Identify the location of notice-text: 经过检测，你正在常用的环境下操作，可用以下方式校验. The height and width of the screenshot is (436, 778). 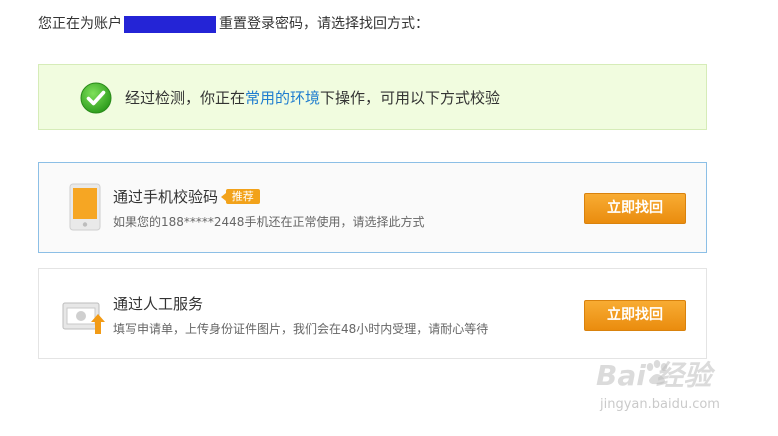
(312, 98).